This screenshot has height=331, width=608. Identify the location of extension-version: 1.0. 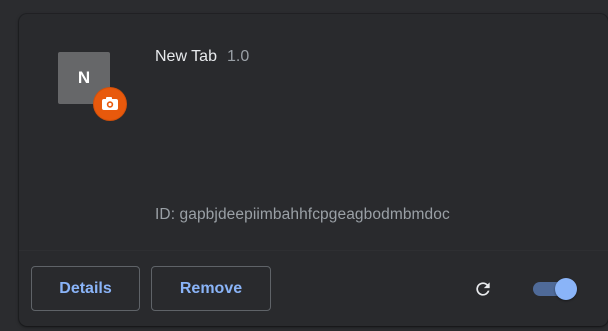
(238, 56).